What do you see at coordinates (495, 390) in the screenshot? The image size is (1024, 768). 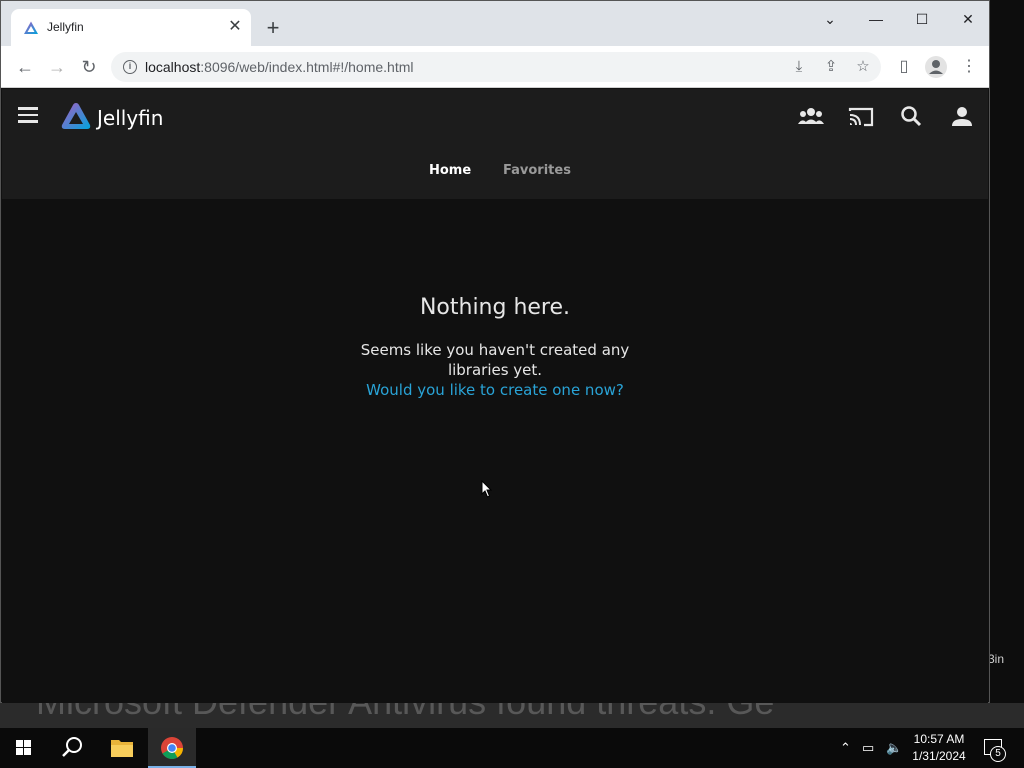 I see `create-library-link: Would you like to create one now?` at bounding box center [495, 390].